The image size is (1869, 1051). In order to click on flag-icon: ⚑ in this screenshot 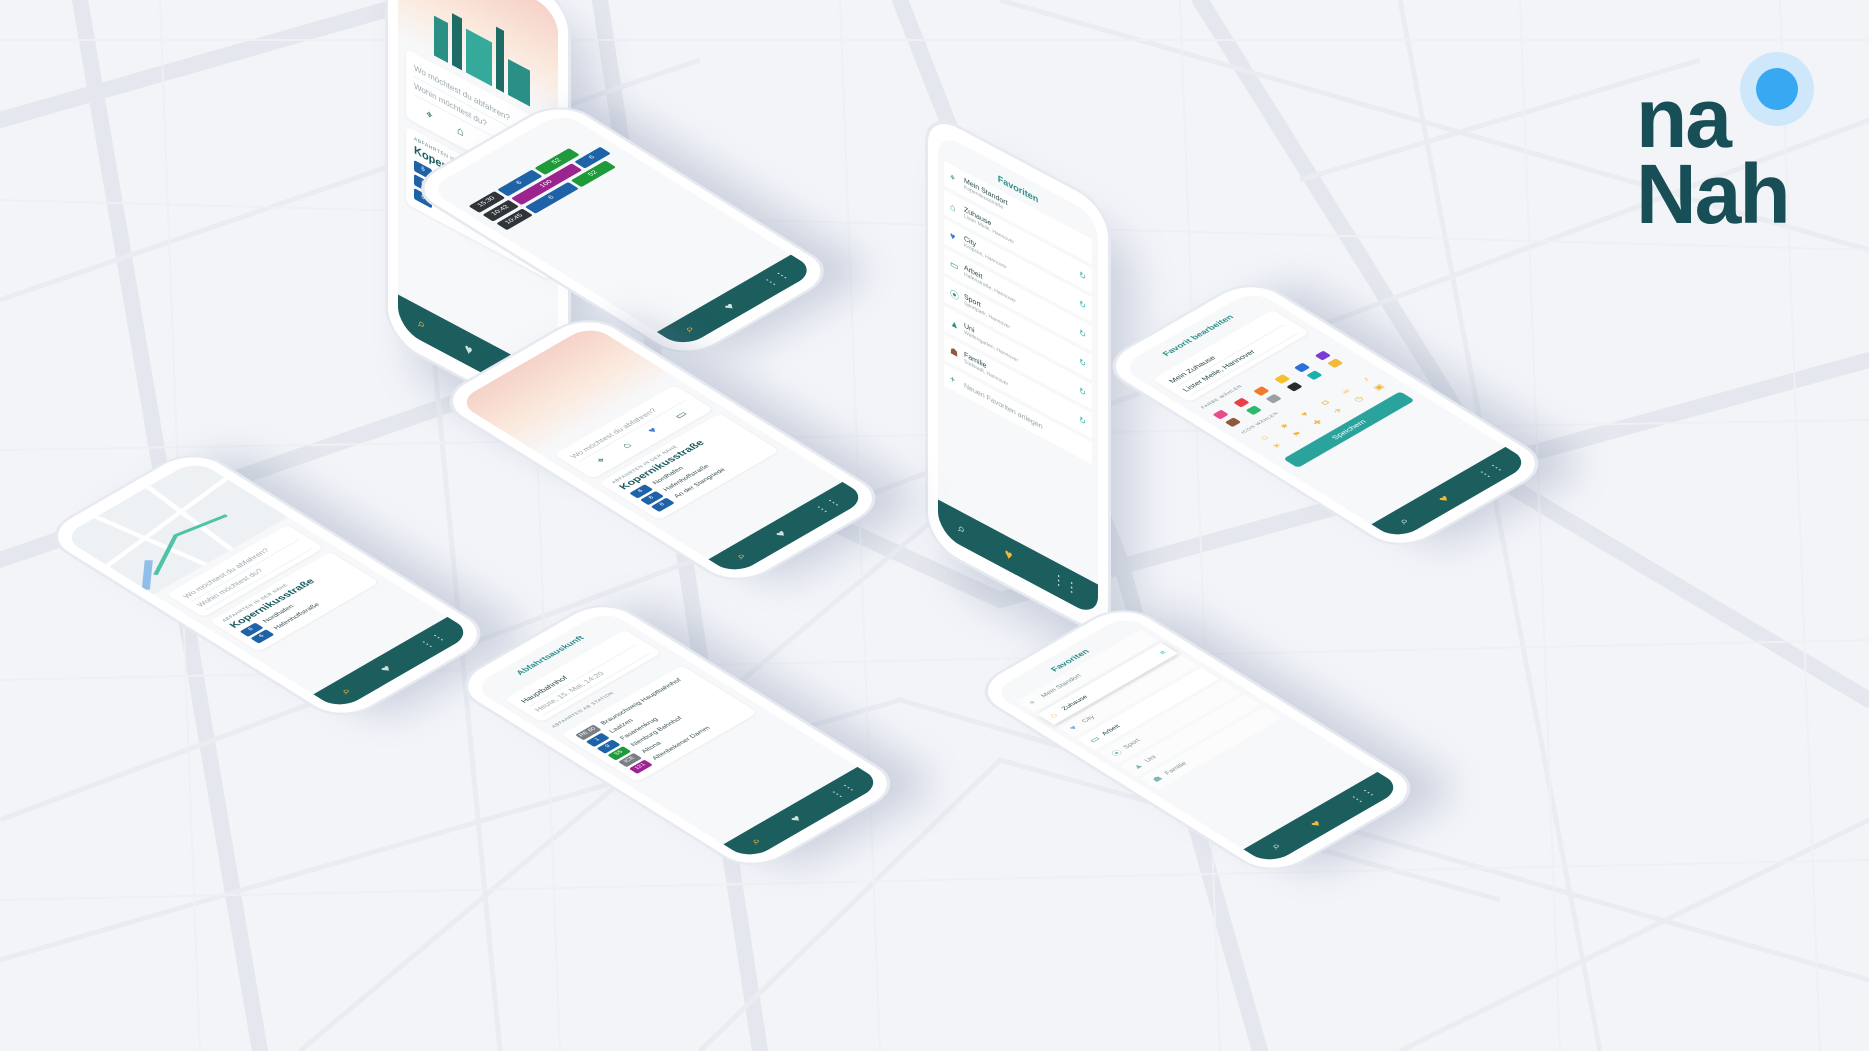, I will do `click(1298, 434)`.